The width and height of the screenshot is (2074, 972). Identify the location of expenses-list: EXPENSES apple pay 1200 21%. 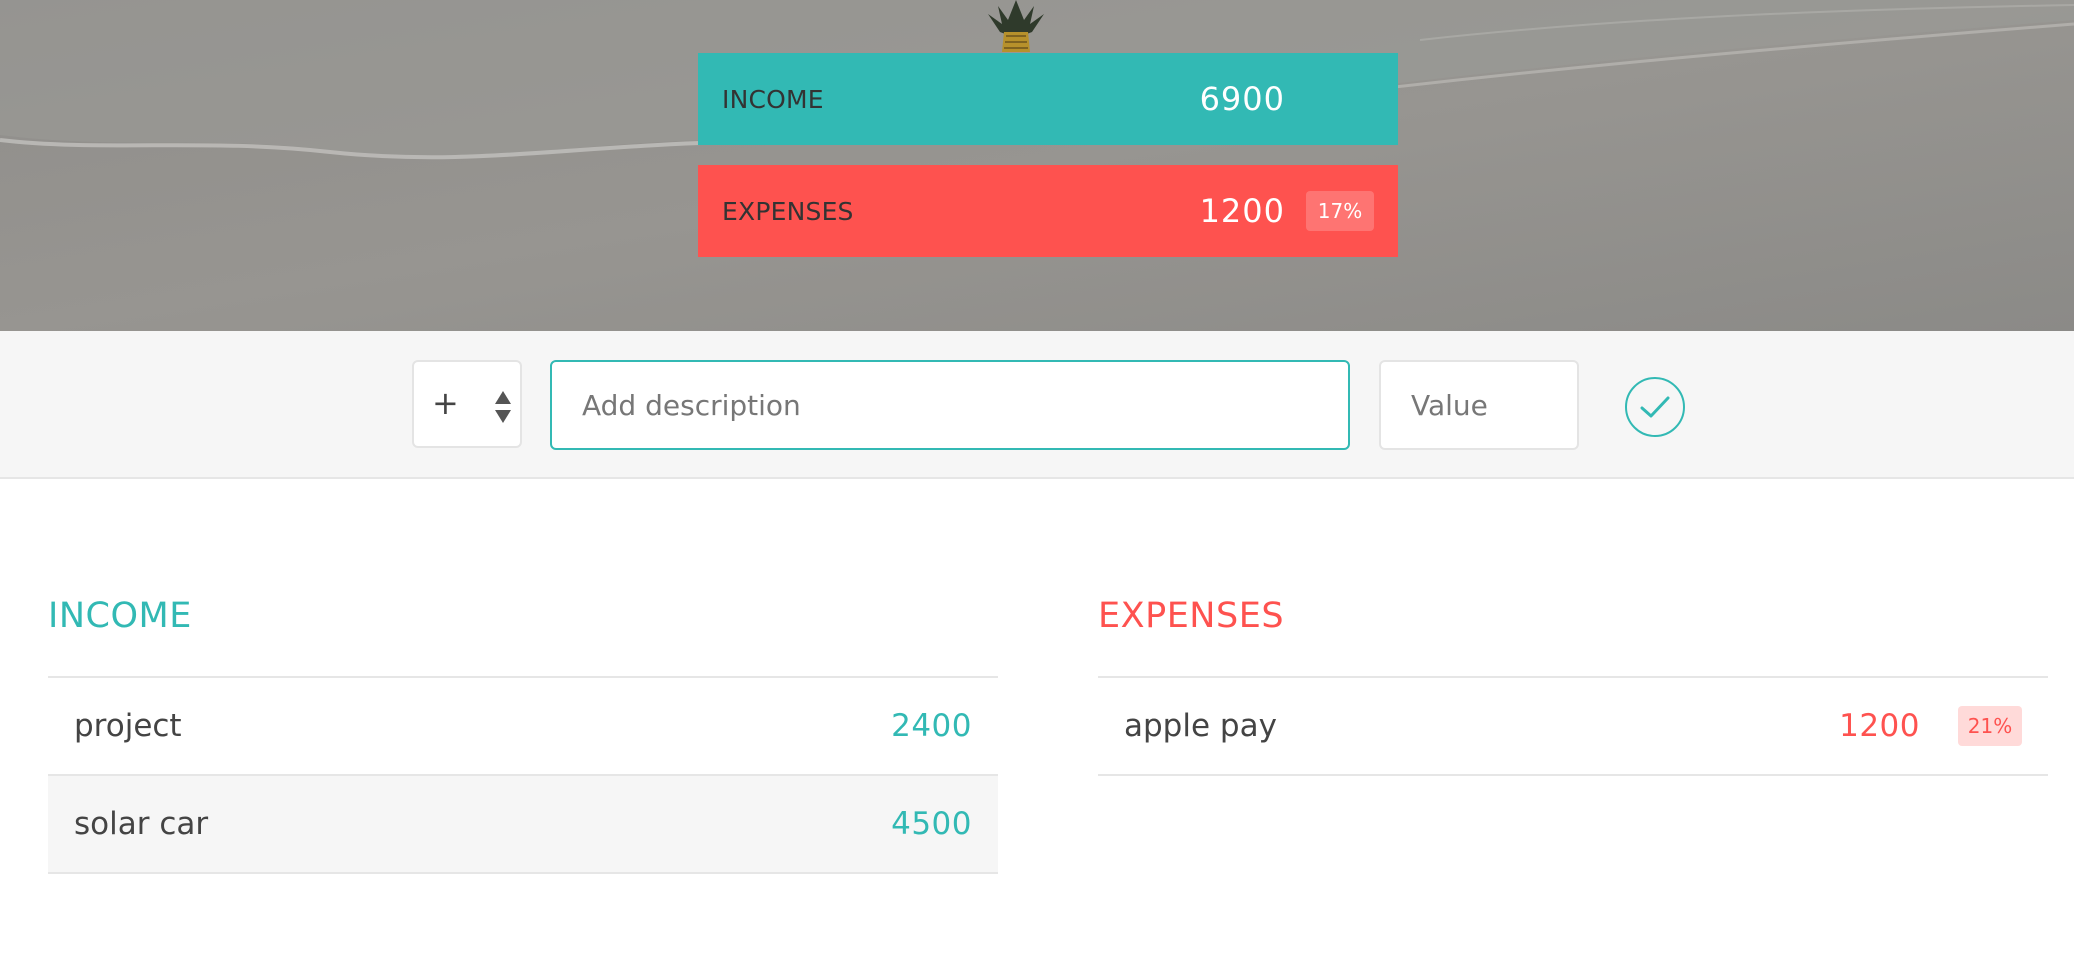
(1573, 686).